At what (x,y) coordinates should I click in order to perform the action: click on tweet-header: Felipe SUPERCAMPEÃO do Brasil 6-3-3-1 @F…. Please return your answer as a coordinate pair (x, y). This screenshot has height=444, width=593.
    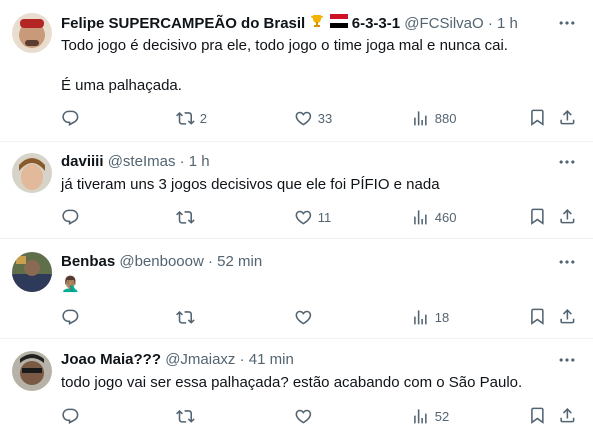
    Looking at the image, I should click on (289, 23).